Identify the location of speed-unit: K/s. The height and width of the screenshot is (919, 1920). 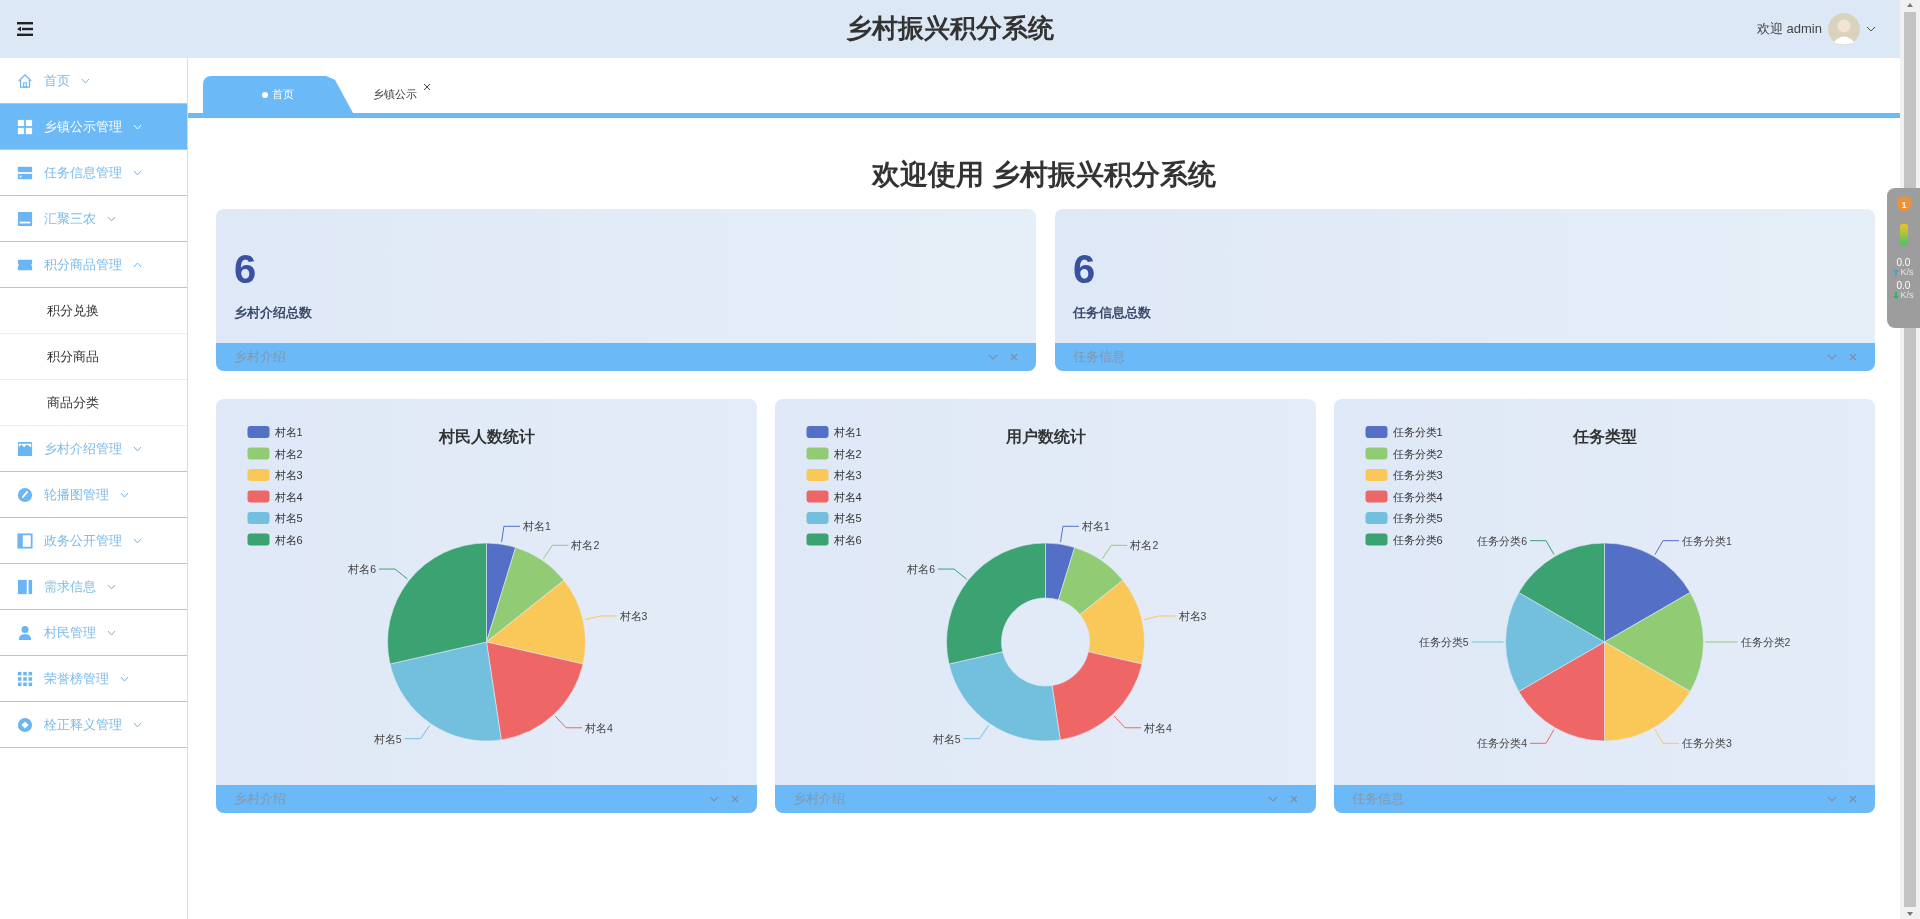
(1907, 272).